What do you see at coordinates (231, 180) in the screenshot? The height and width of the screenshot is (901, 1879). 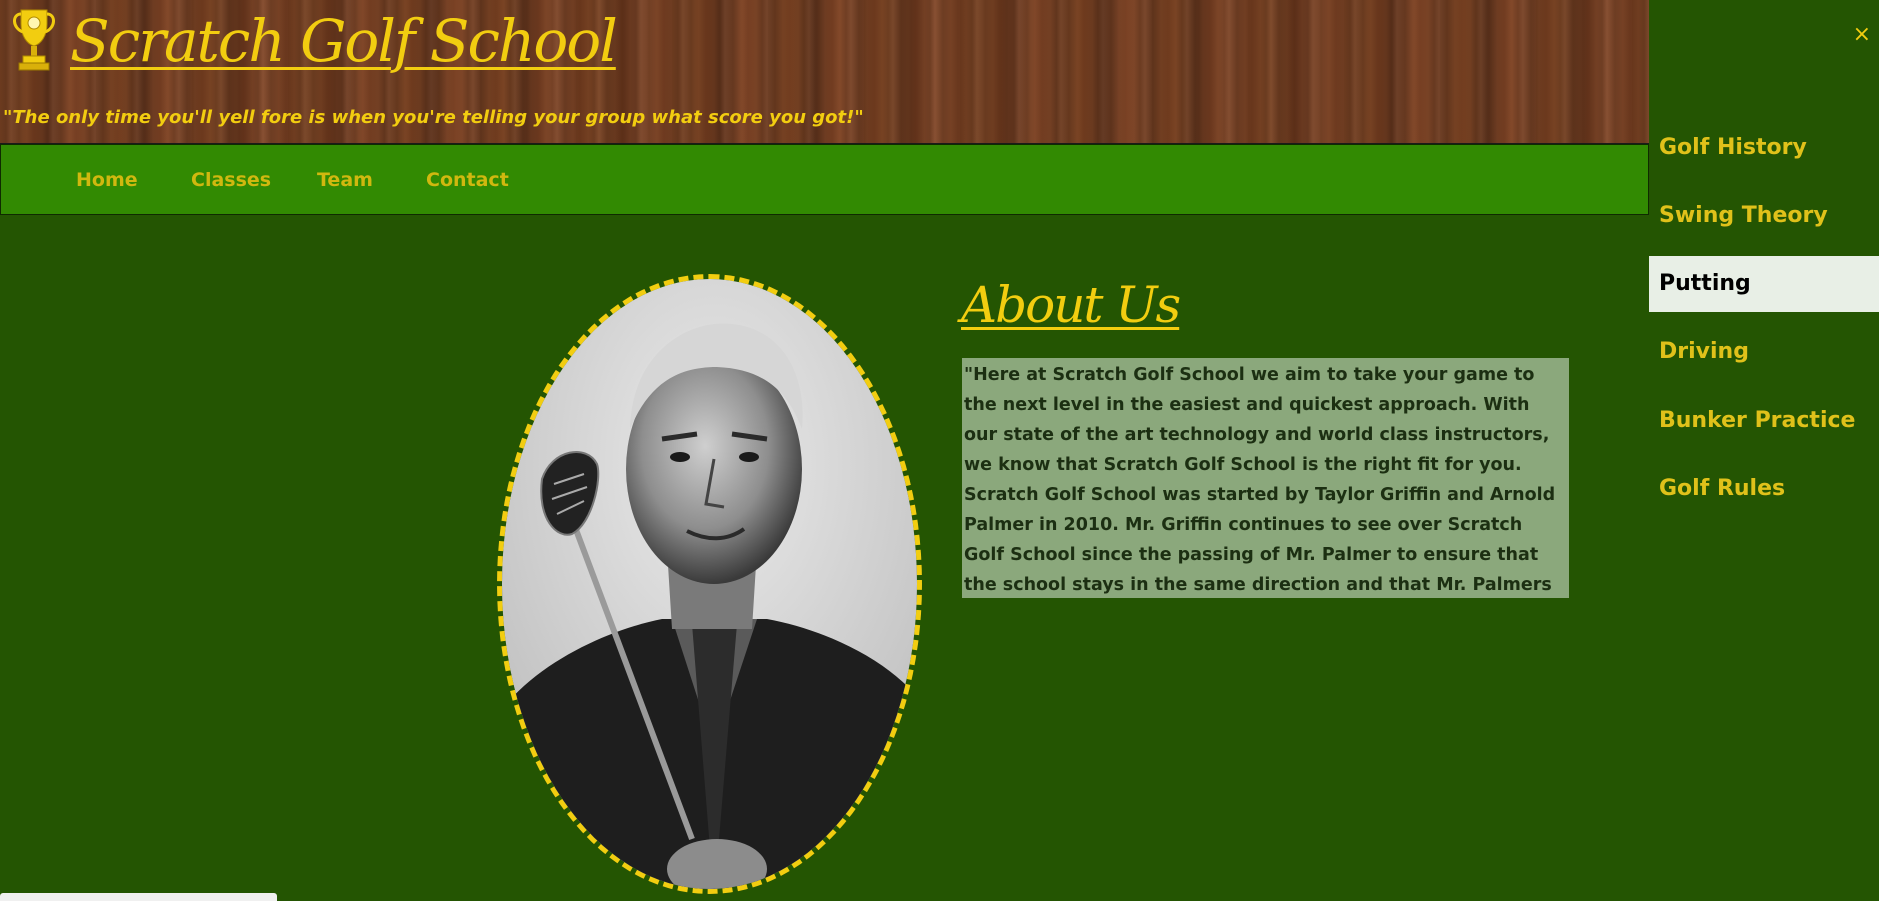 I see `nav-link-classes: Classes` at bounding box center [231, 180].